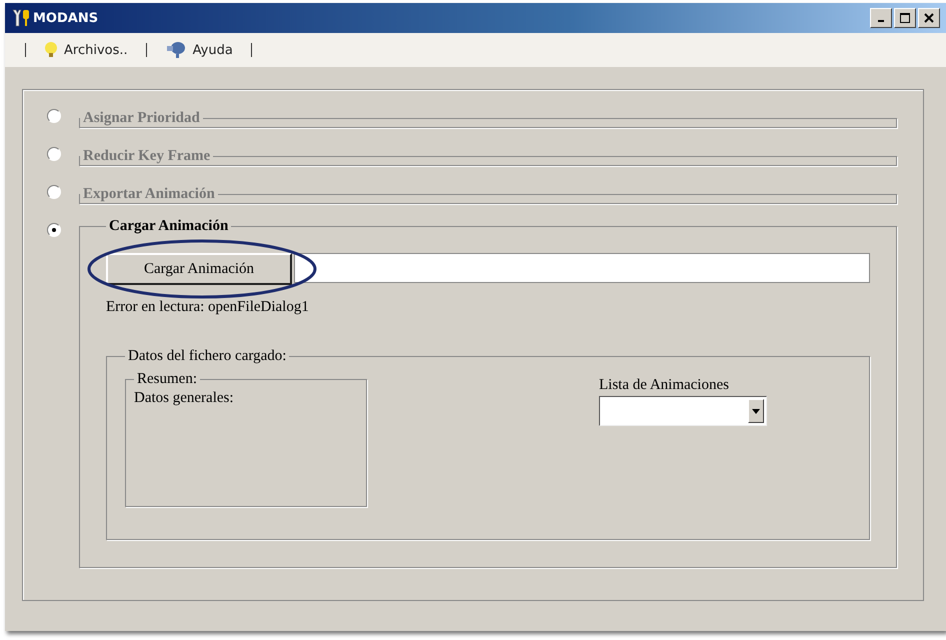 This screenshot has width=946, height=640. What do you see at coordinates (208, 307) in the screenshot?
I see `status-text: Error en lectura: openFileDialog1` at bounding box center [208, 307].